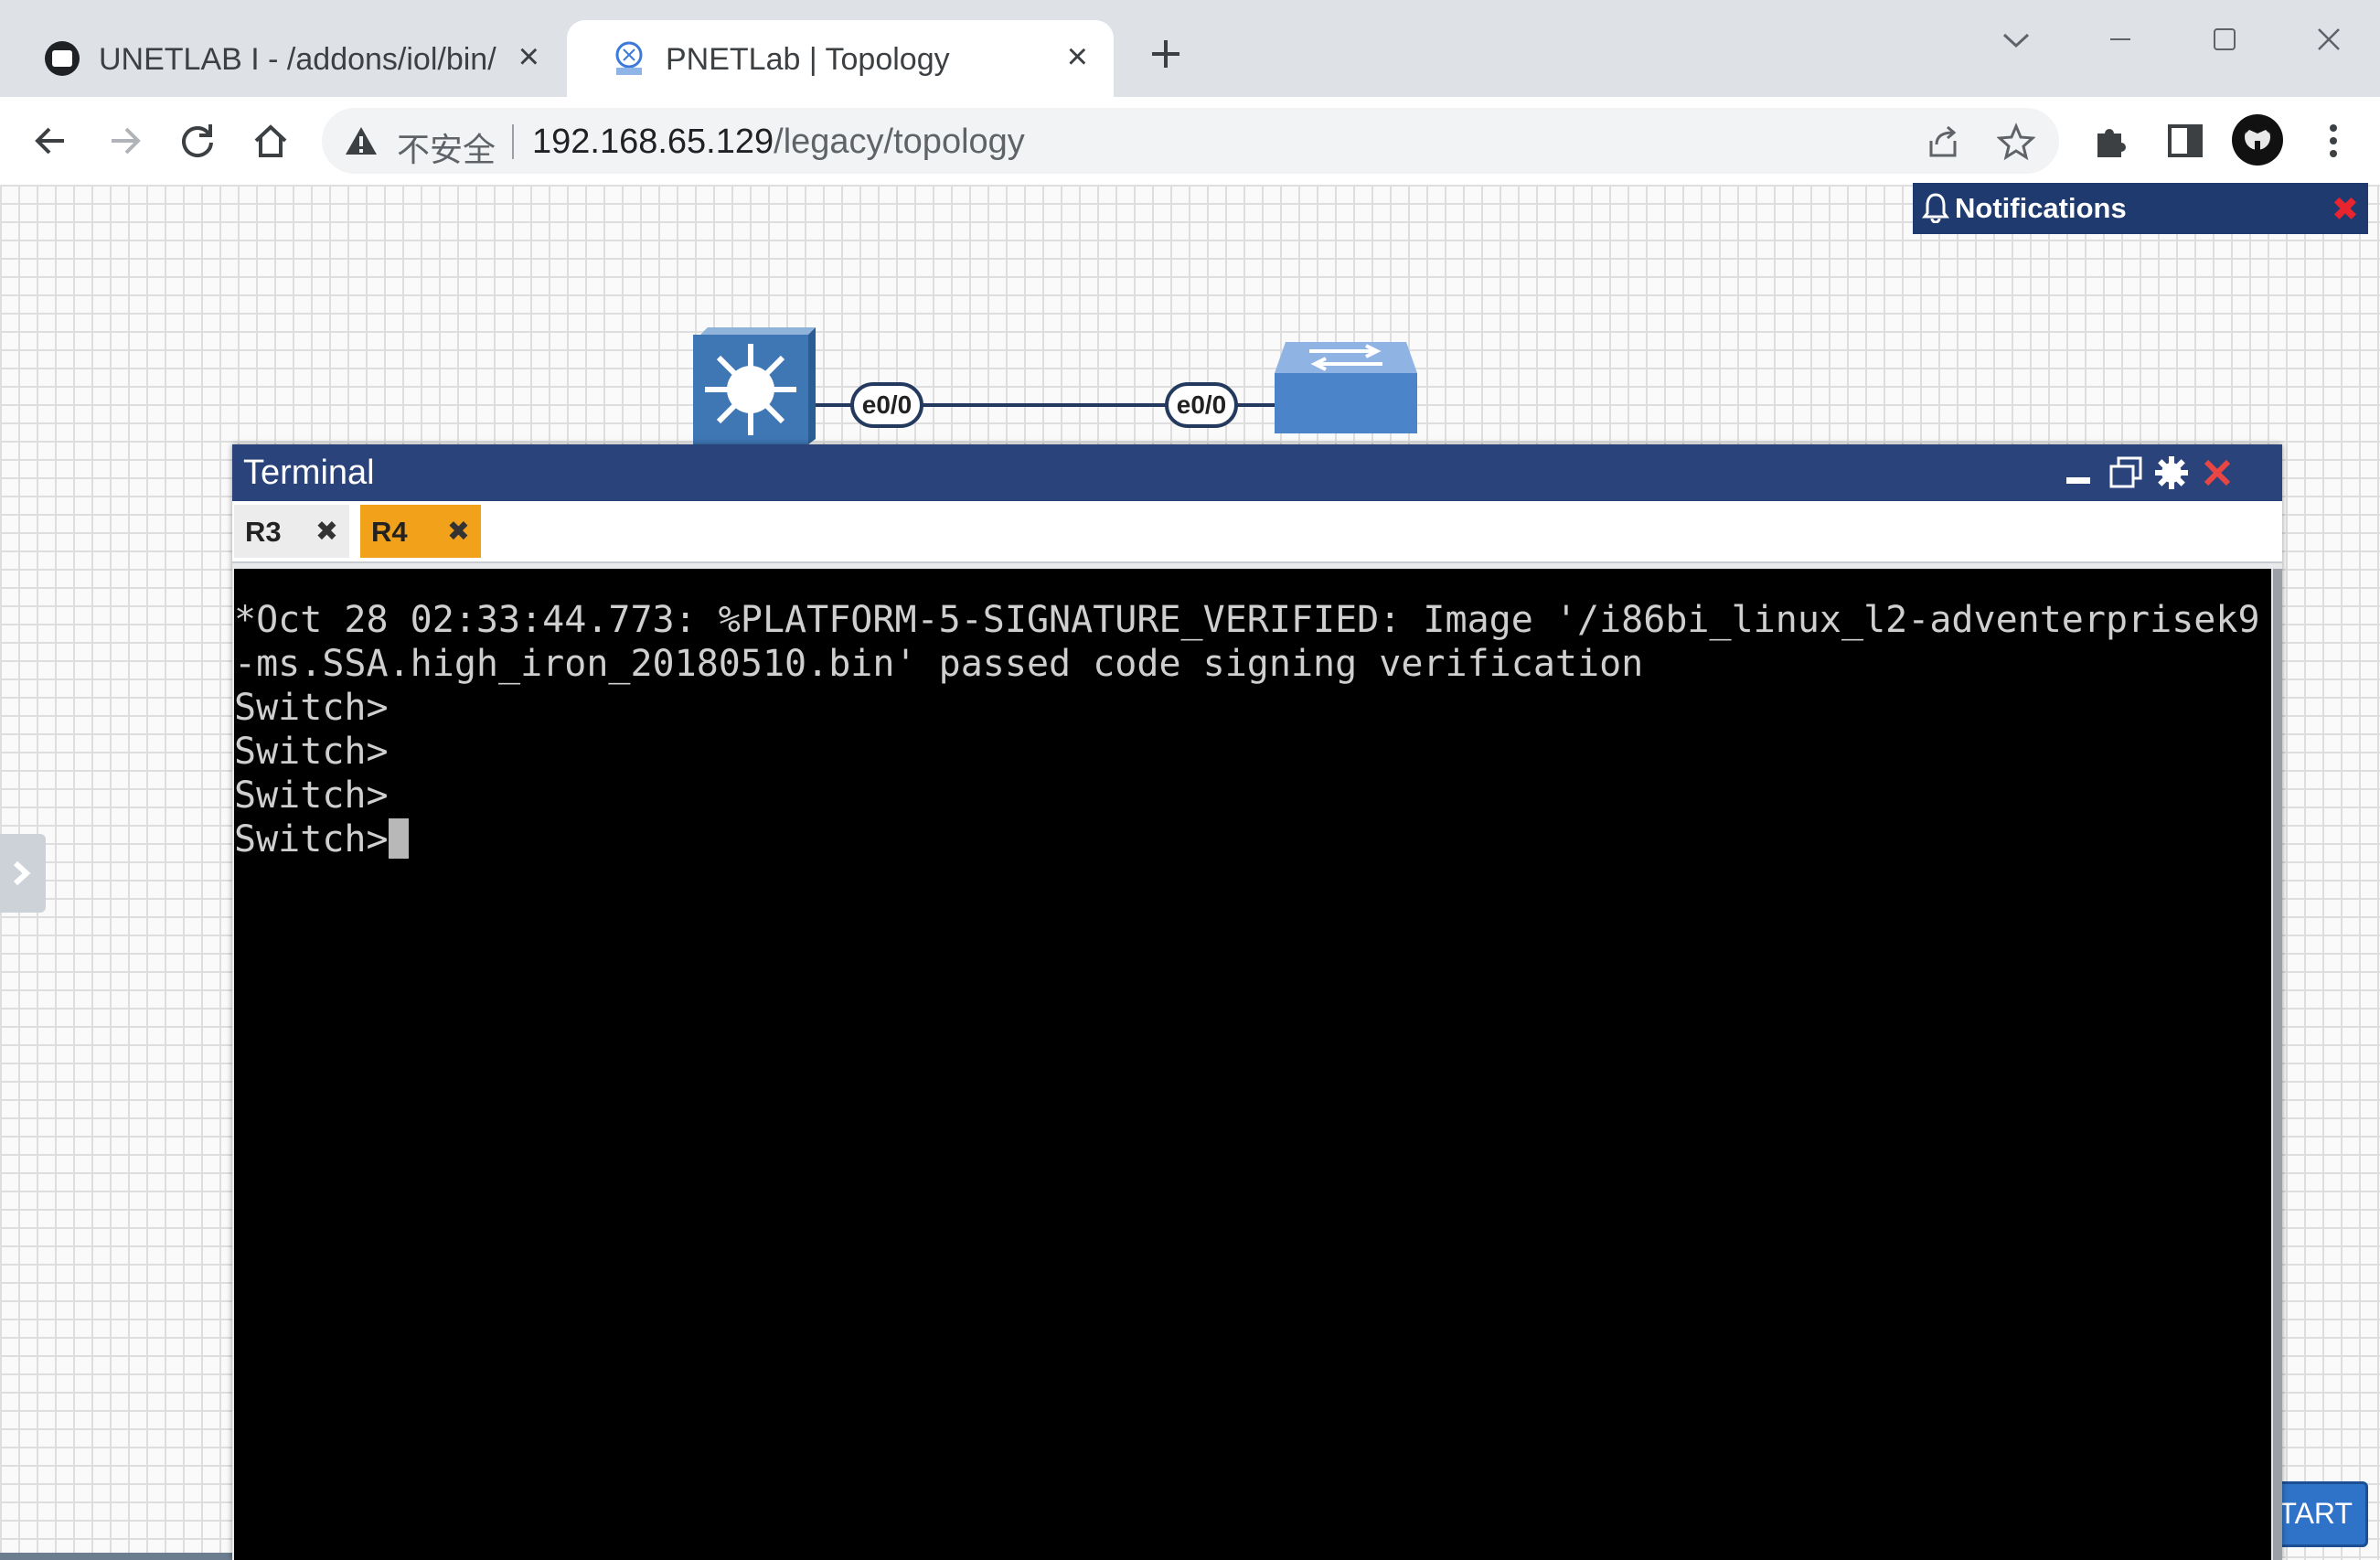 This screenshot has width=2380, height=1560. Describe the element at coordinates (297, 59) in the screenshot. I see `browser-tab-title: UNETLAB I - /addons/iol/bin/` at that location.